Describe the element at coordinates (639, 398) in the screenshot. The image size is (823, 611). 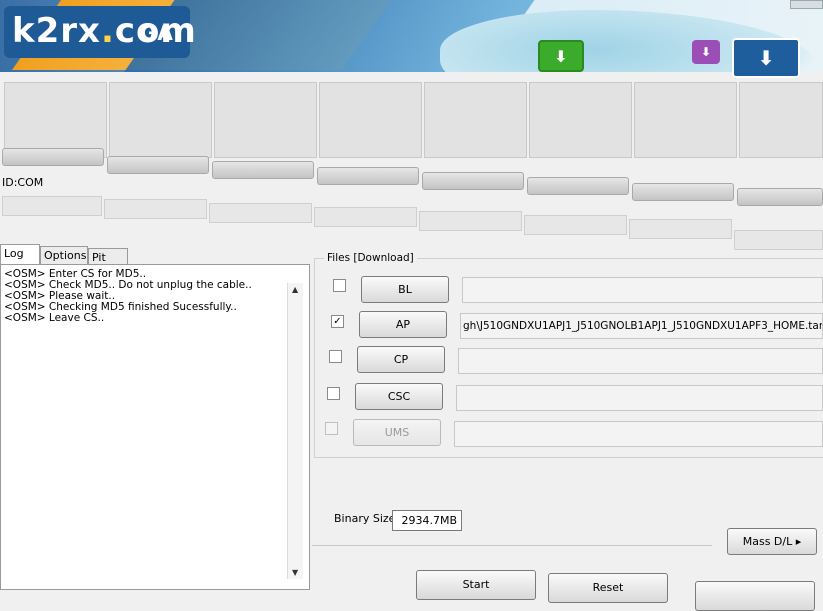
I see `csc-path-field` at that location.